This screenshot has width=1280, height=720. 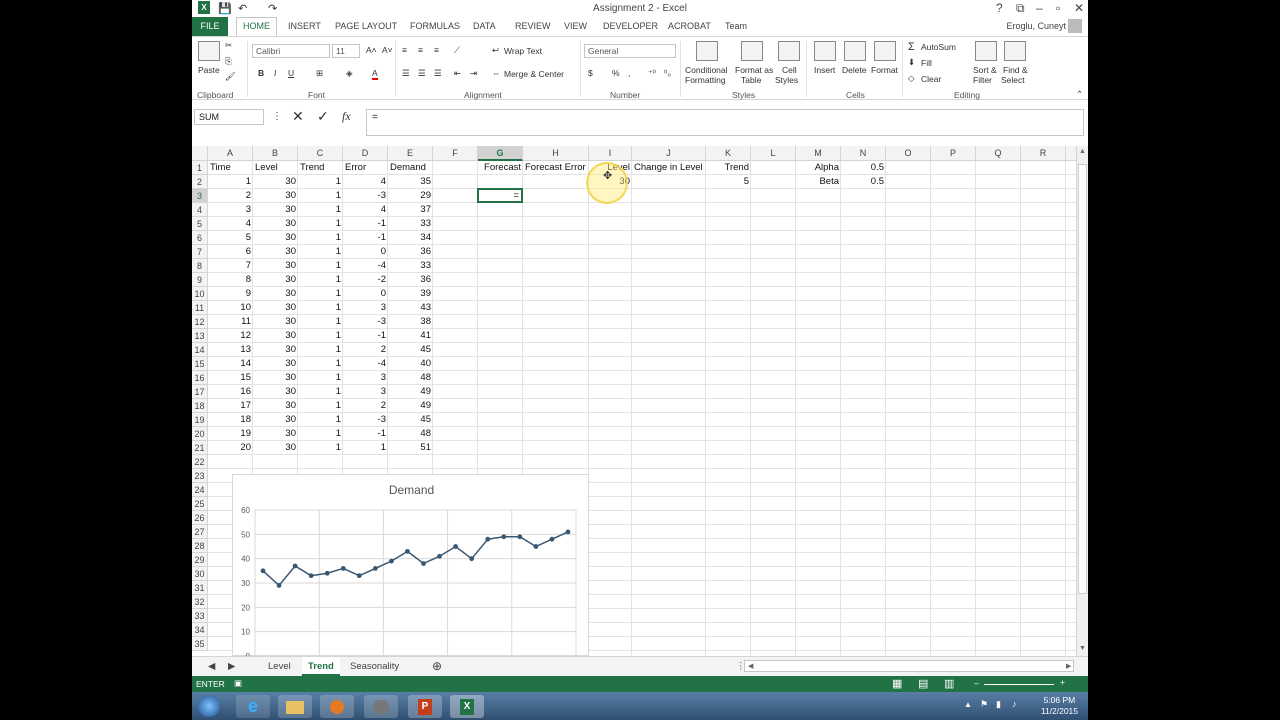 What do you see at coordinates (275, 168) in the screenshot?
I see `header-level: Level` at bounding box center [275, 168].